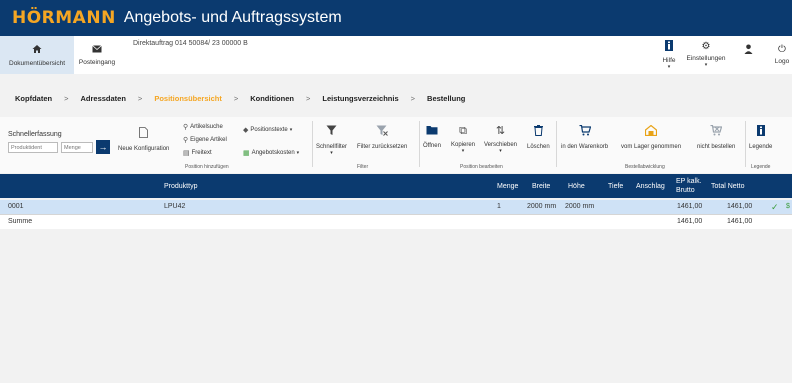 This screenshot has width=792, height=383. What do you see at coordinates (507, 186) in the screenshot?
I see `col-header-menge: Menge` at bounding box center [507, 186].